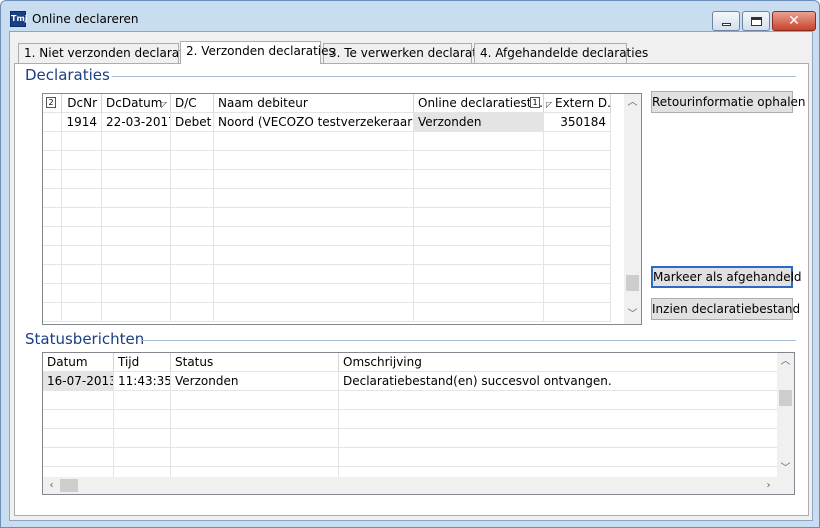  I want to click on column-header-omschrijving: Omschrijving, so click(559, 362).